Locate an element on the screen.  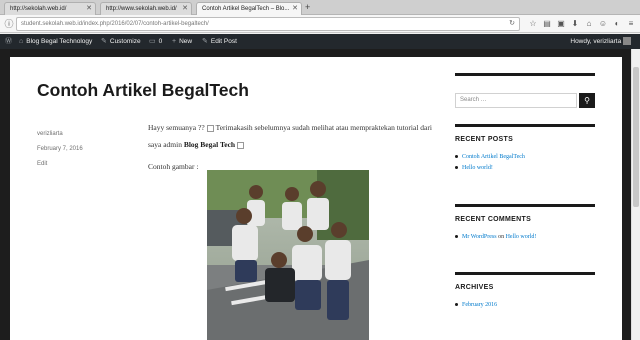
list-item: Contoh Artikel BegalTech is located at coordinates (525, 157).